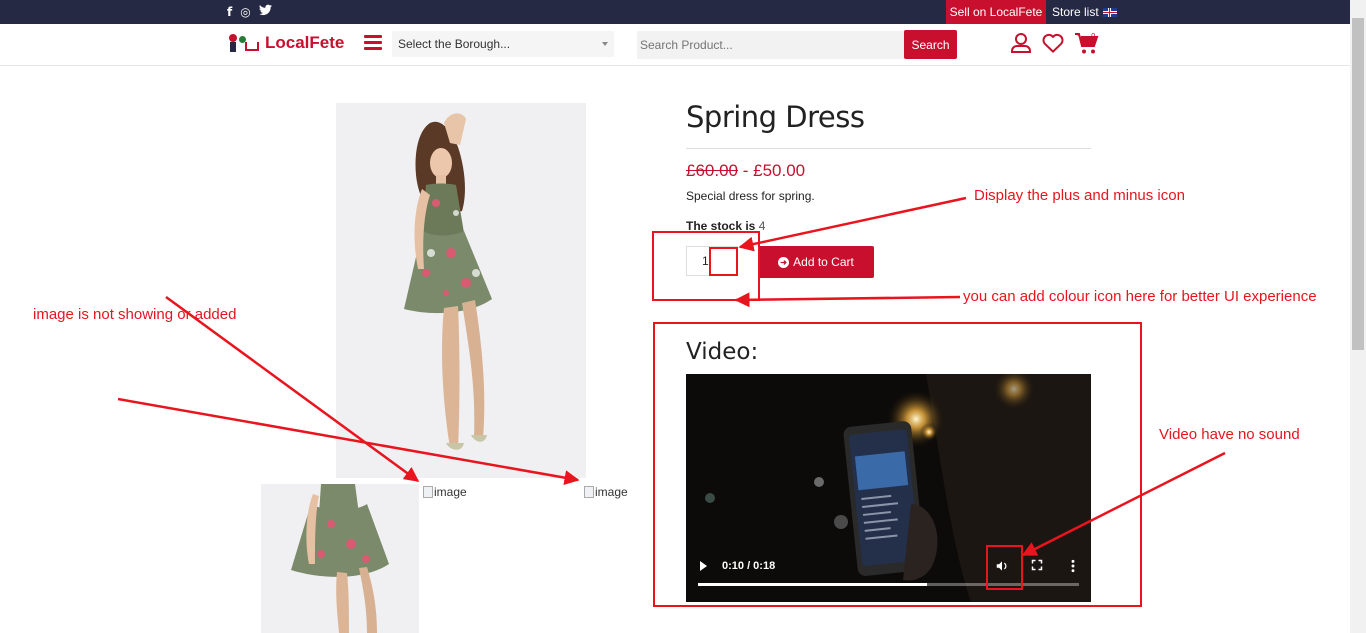 This screenshot has width=1366, height=633. I want to click on social-links: f ◎, so click(249, 12).